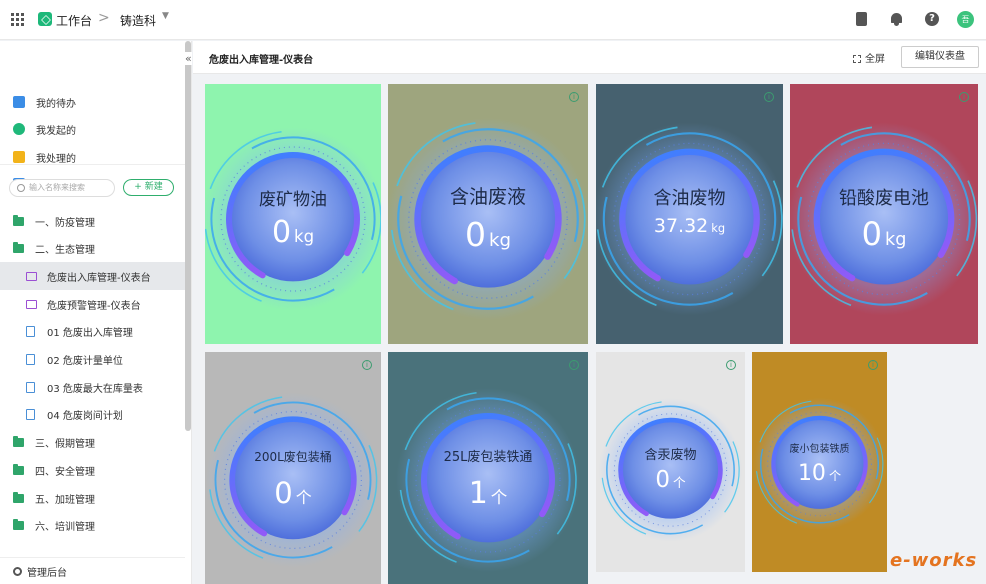 The height and width of the screenshot is (584, 986). I want to click on tree-item: 危废出入库管理-仪表台, so click(92, 276).